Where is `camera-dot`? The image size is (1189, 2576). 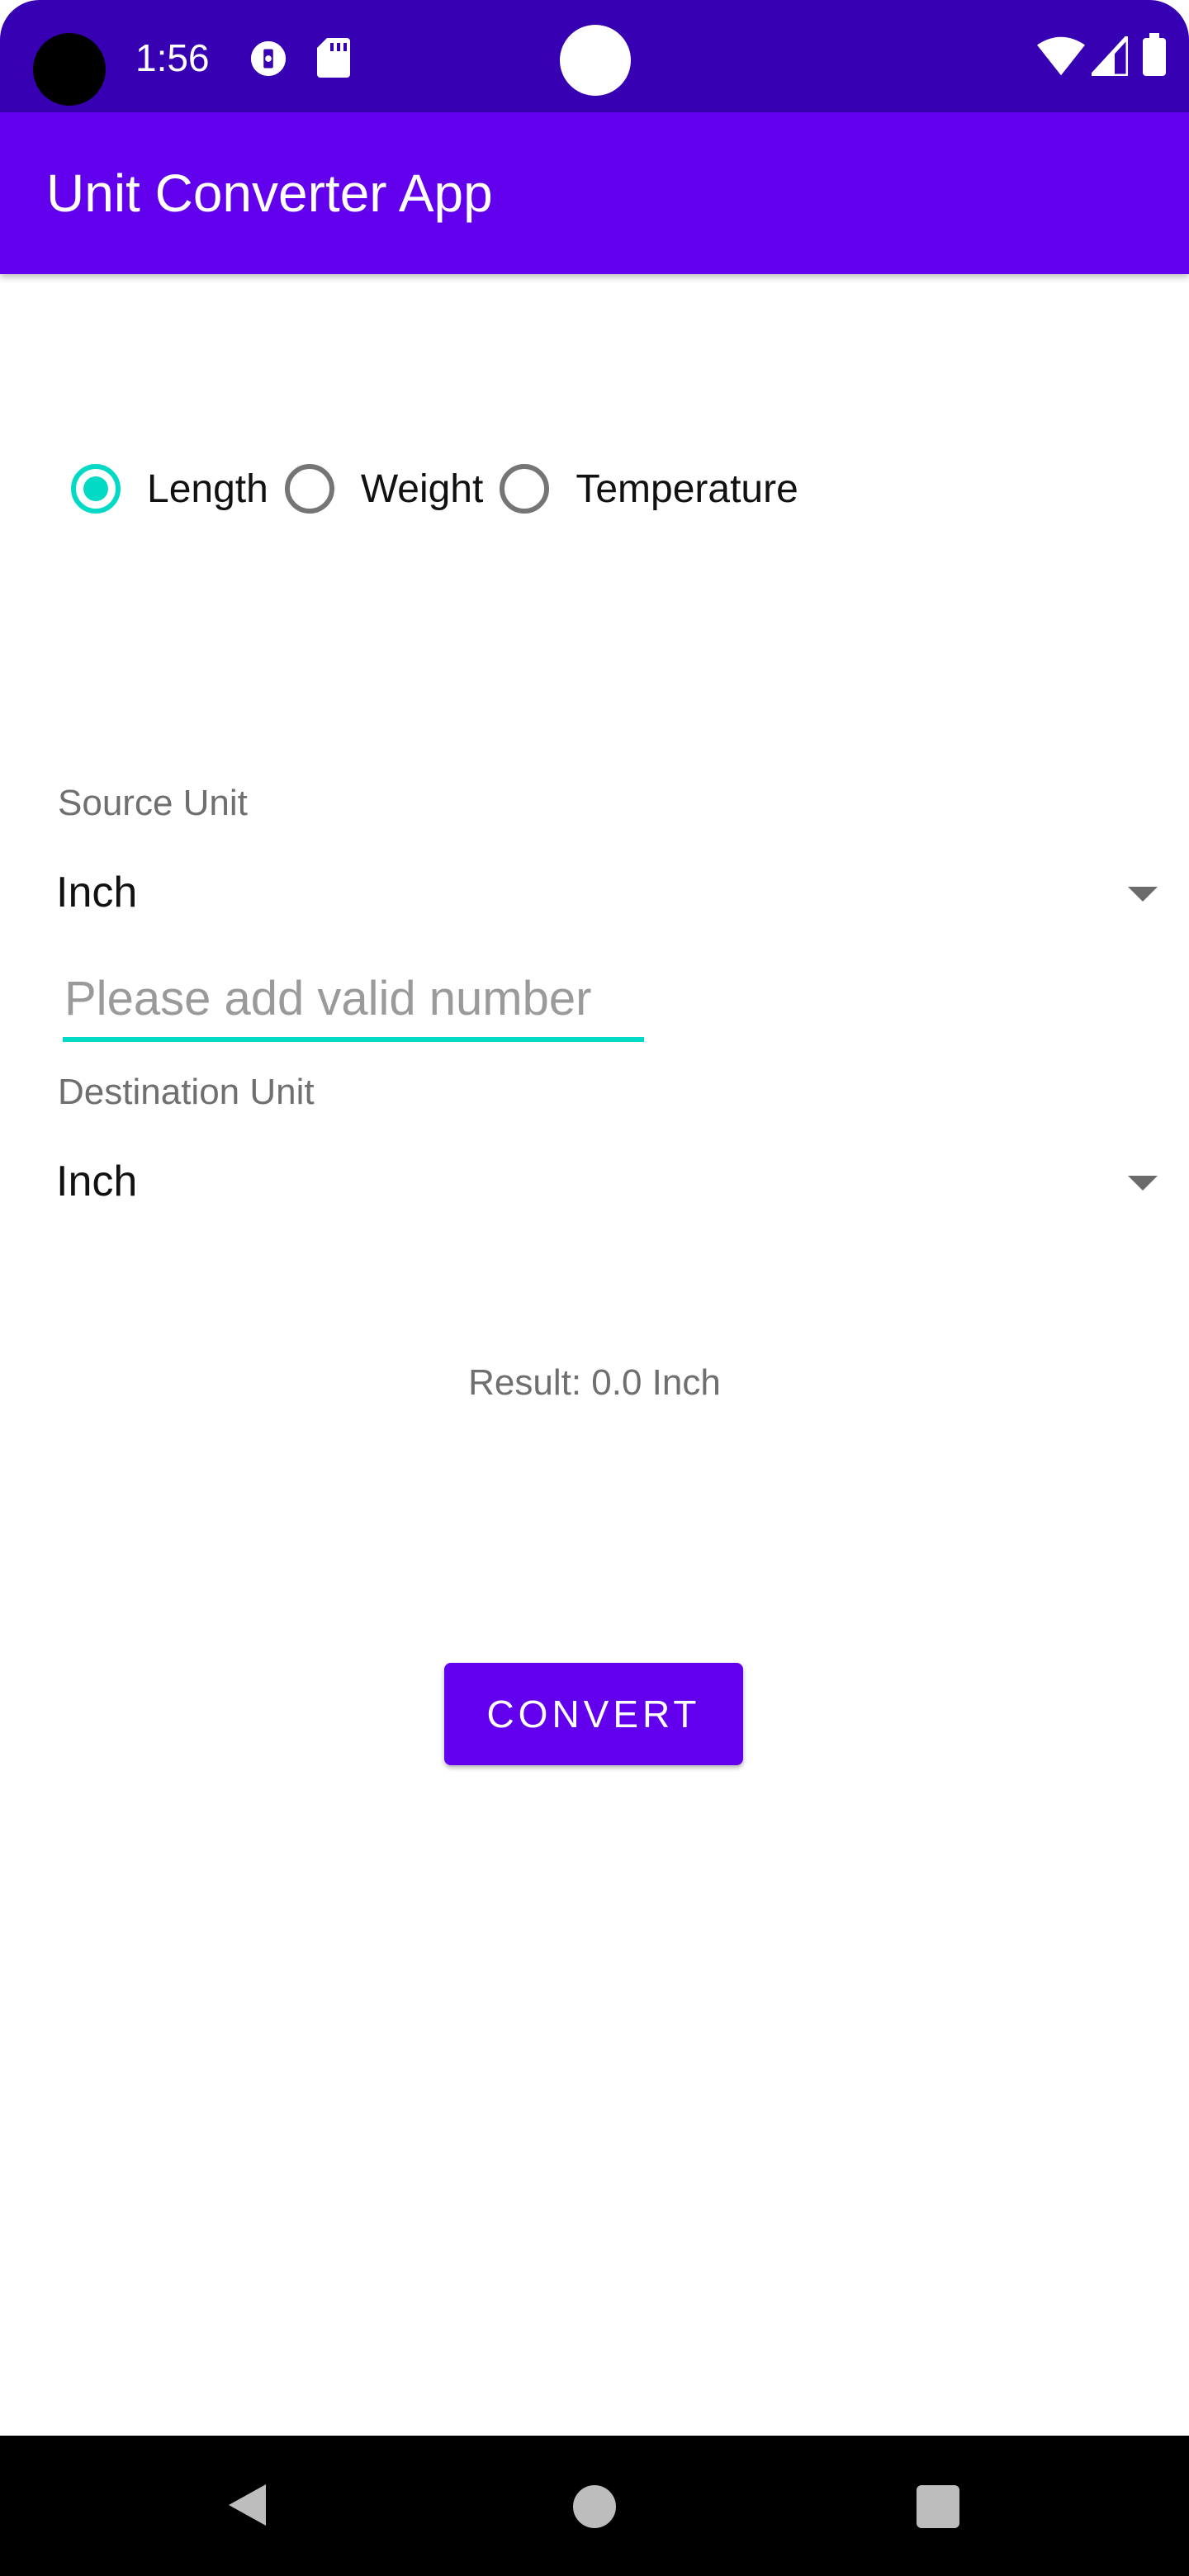
camera-dot is located at coordinates (595, 60).